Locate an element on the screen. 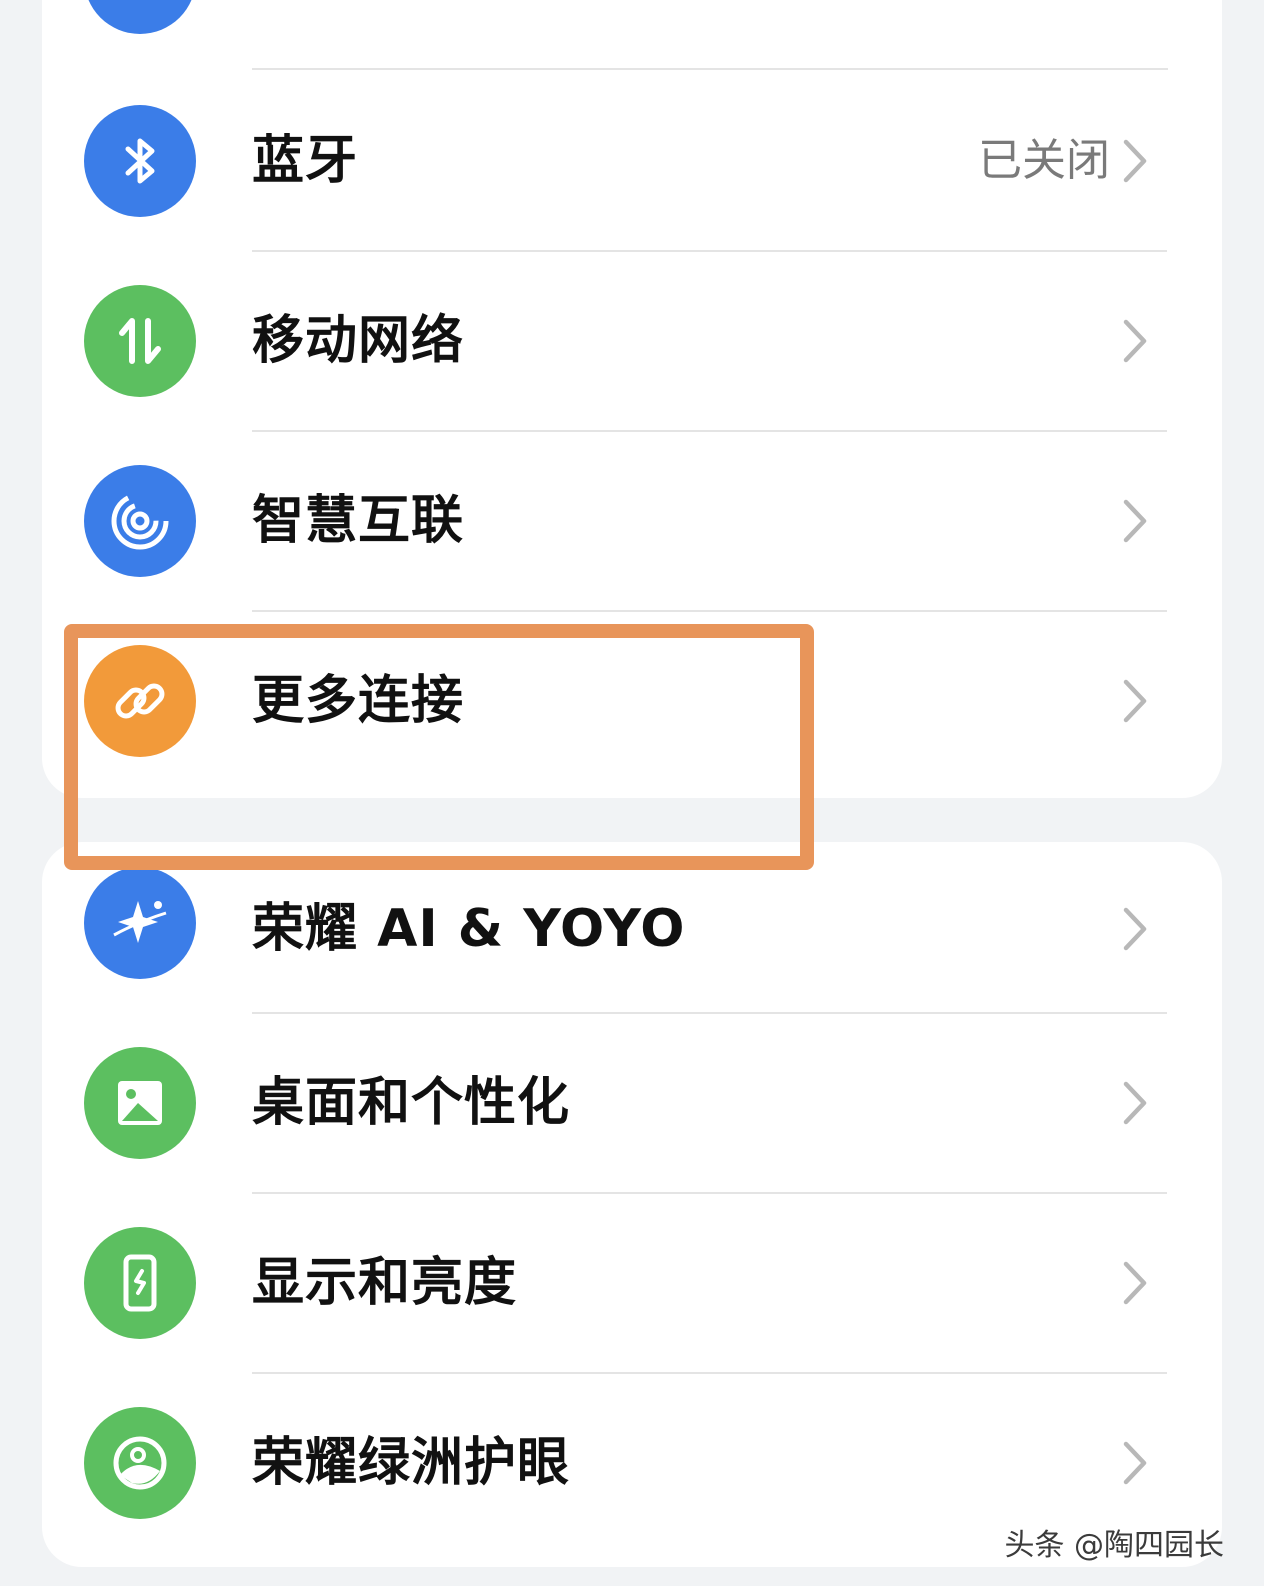  ai-sparkle-icon is located at coordinates (140, 923).